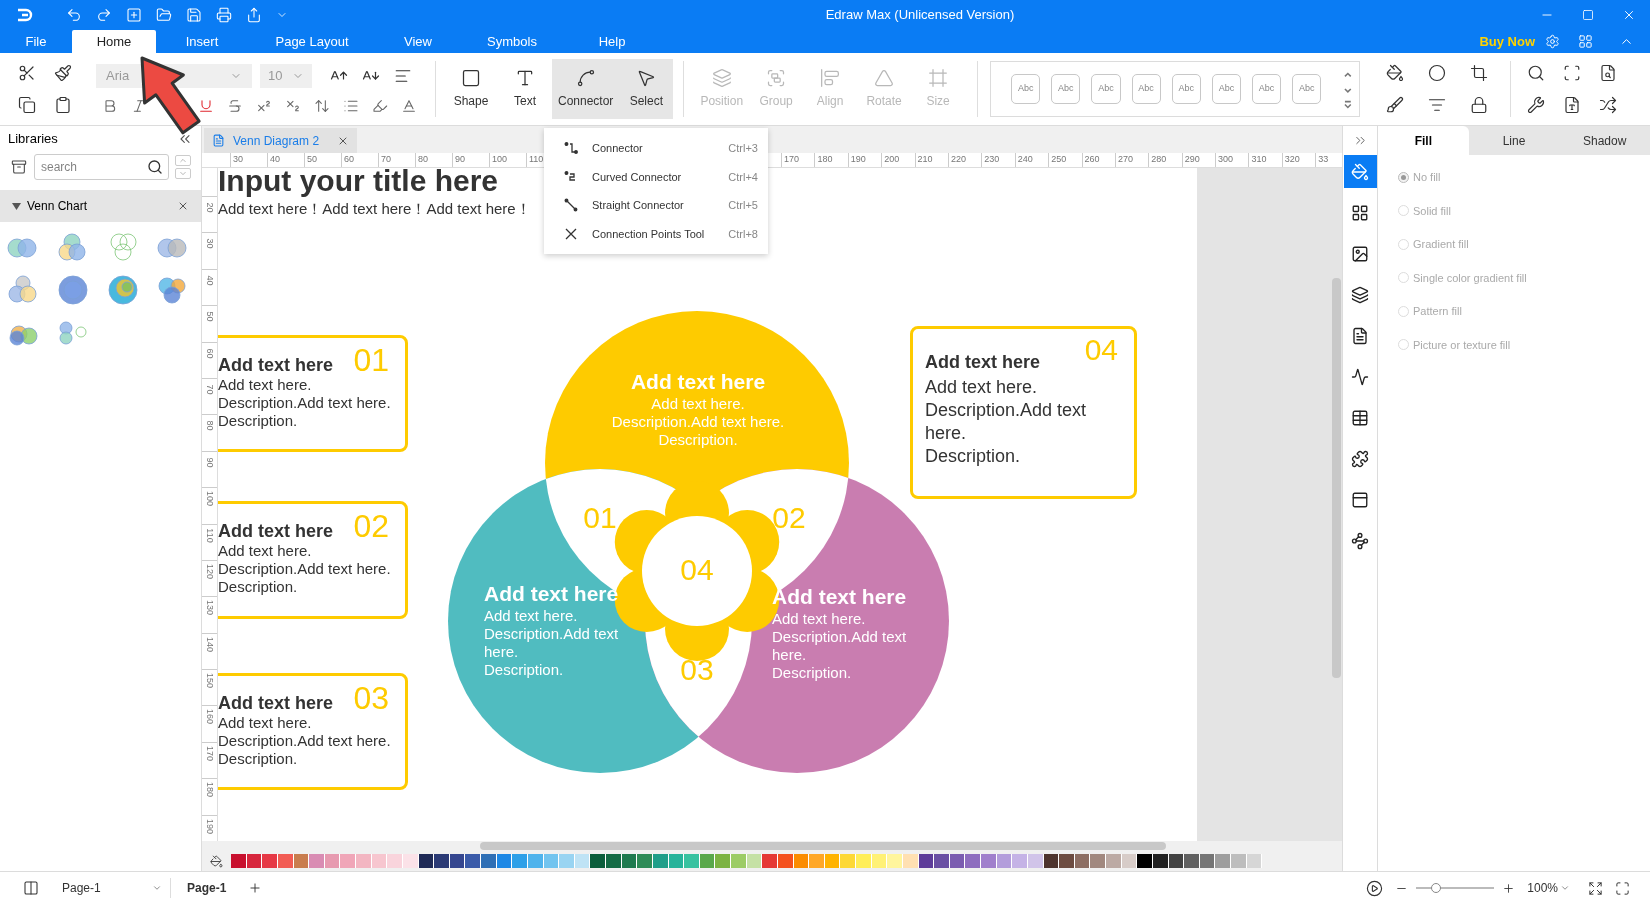  What do you see at coordinates (101, 167) in the screenshot?
I see `search-field: search` at bounding box center [101, 167].